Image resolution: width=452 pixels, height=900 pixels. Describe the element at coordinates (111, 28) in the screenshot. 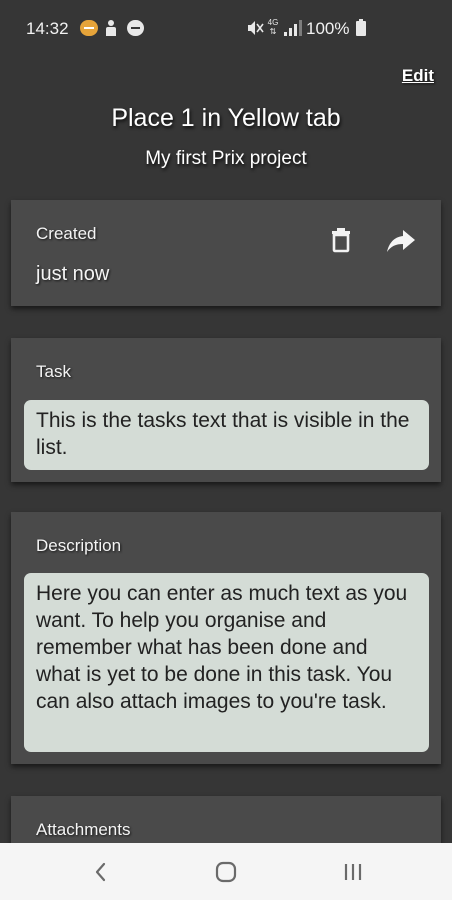

I see `keyhole-notification-icon` at that location.